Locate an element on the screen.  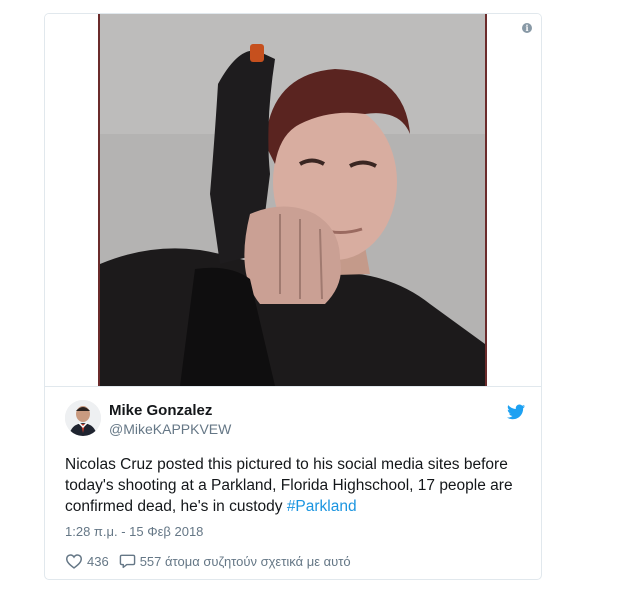
reply-bubble-icon is located at coordinates (127, 561).